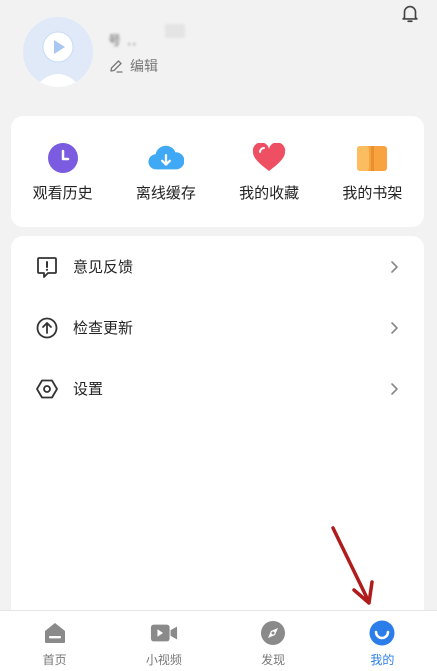  I want to click on tab-home: 首页, so click(54, 641).